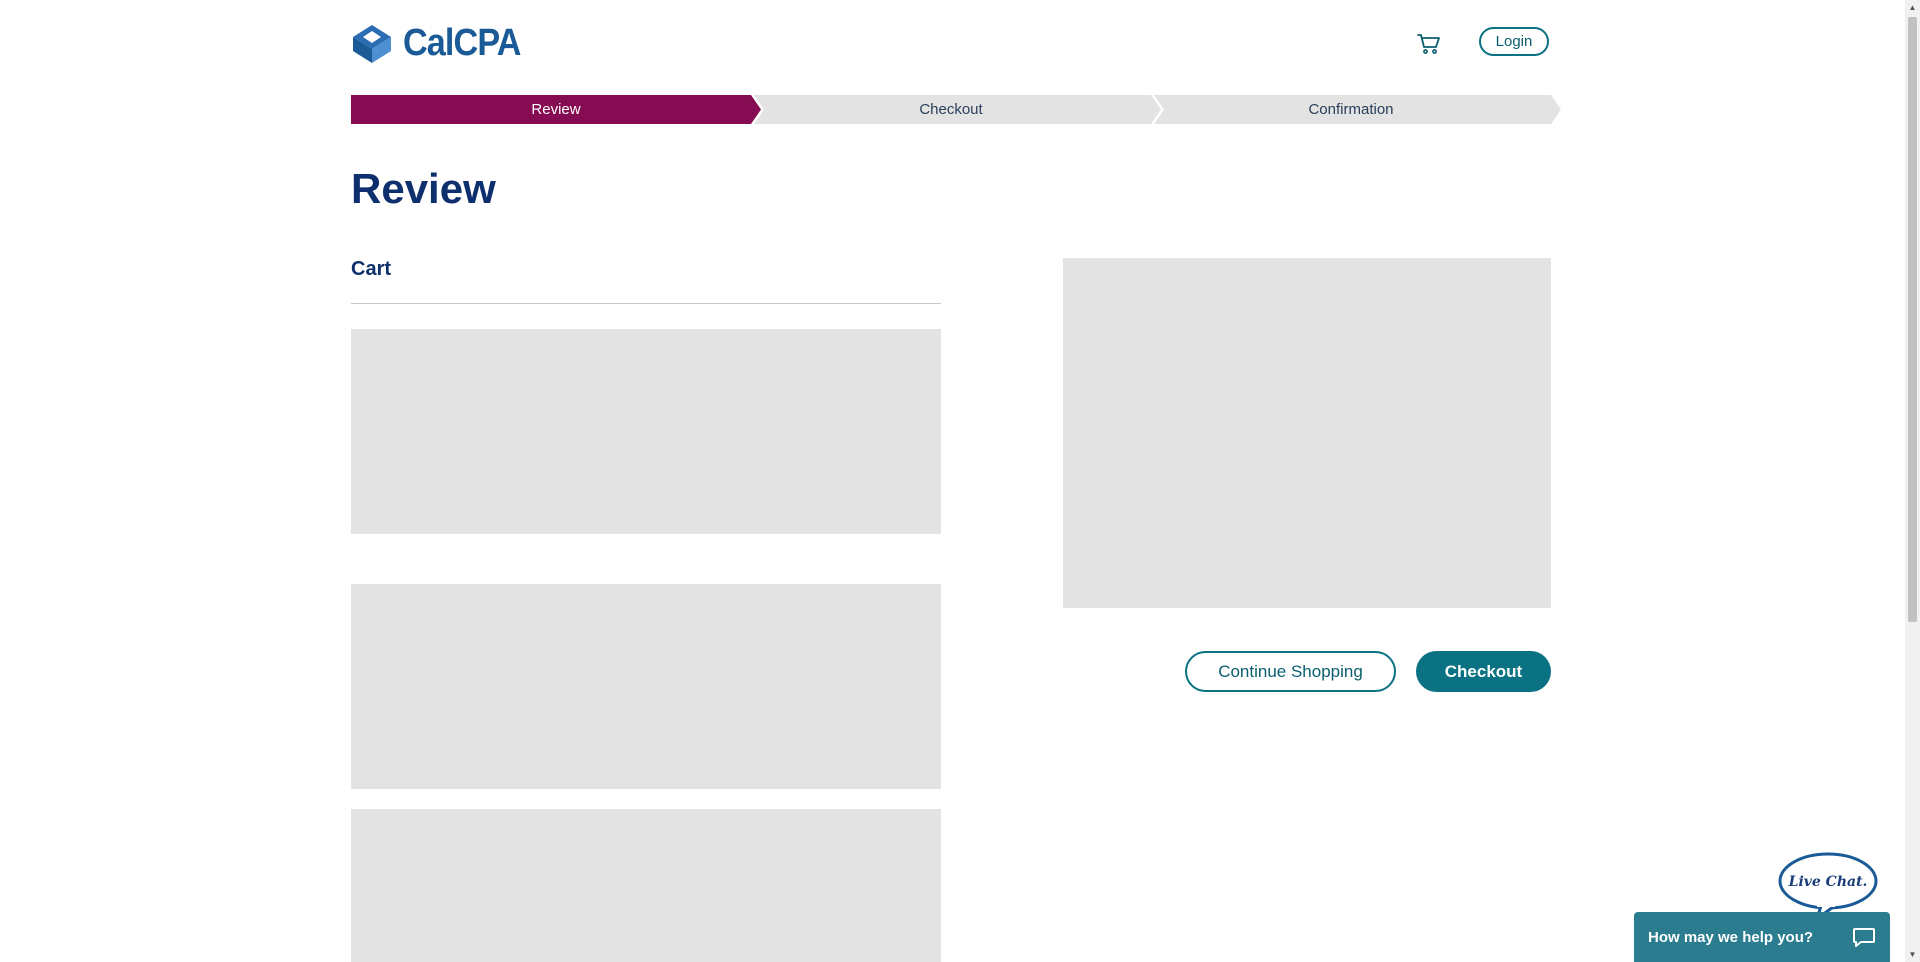 The height and width of the screenshot is (962, 1920). I want to click on step-confirmation: Confirmation, so click(1351, 109).